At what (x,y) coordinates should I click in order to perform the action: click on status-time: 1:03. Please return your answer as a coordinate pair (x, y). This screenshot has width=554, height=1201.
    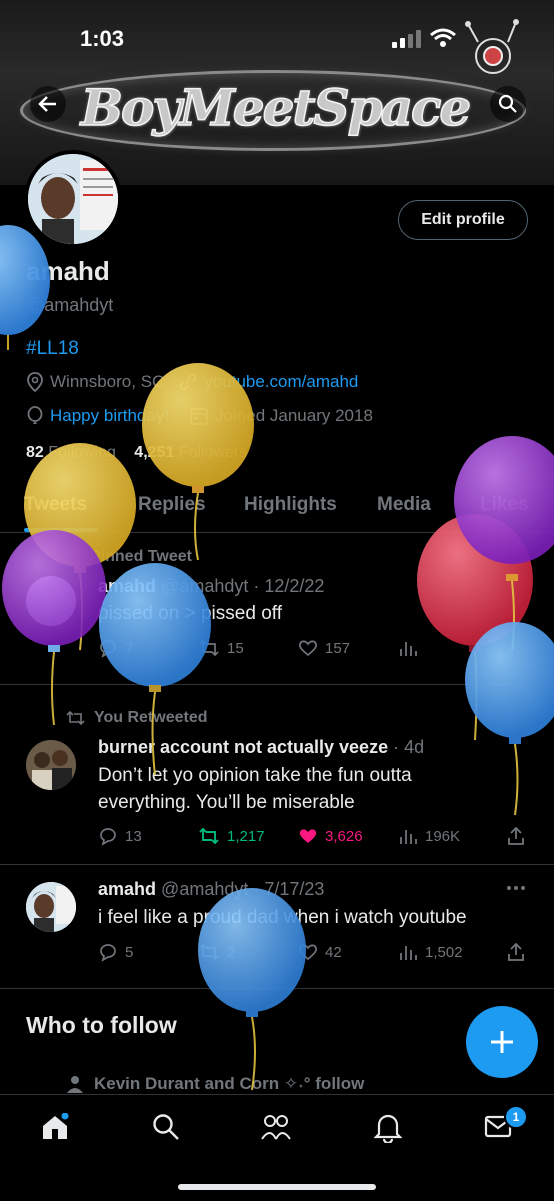
    Looking at the image, I should click on (102, 38).